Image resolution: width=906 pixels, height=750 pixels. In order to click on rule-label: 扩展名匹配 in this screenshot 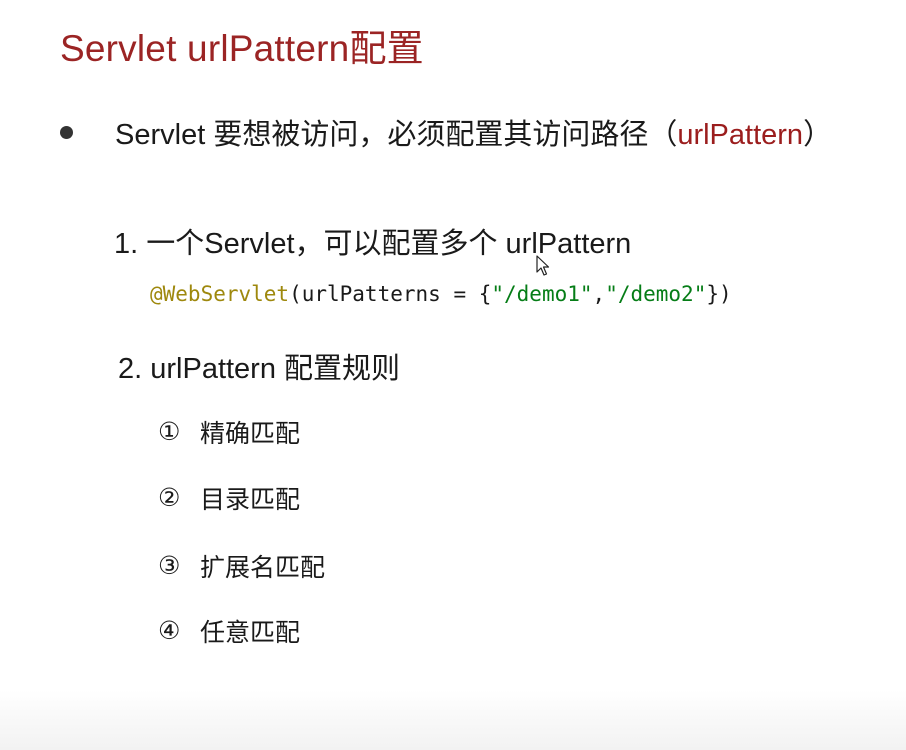, I will do `click(263, 568)`.